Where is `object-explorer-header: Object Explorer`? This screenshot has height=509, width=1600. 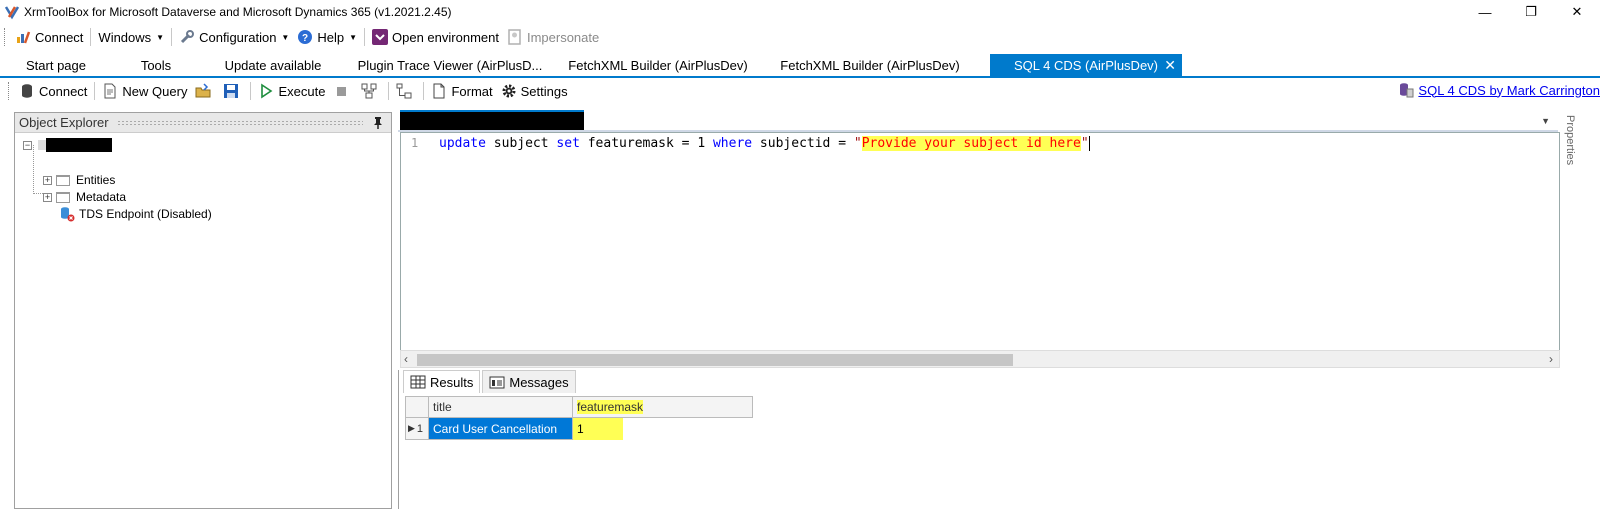
object-explorer-header: Object Explorer is located at coordinates (203, 123).